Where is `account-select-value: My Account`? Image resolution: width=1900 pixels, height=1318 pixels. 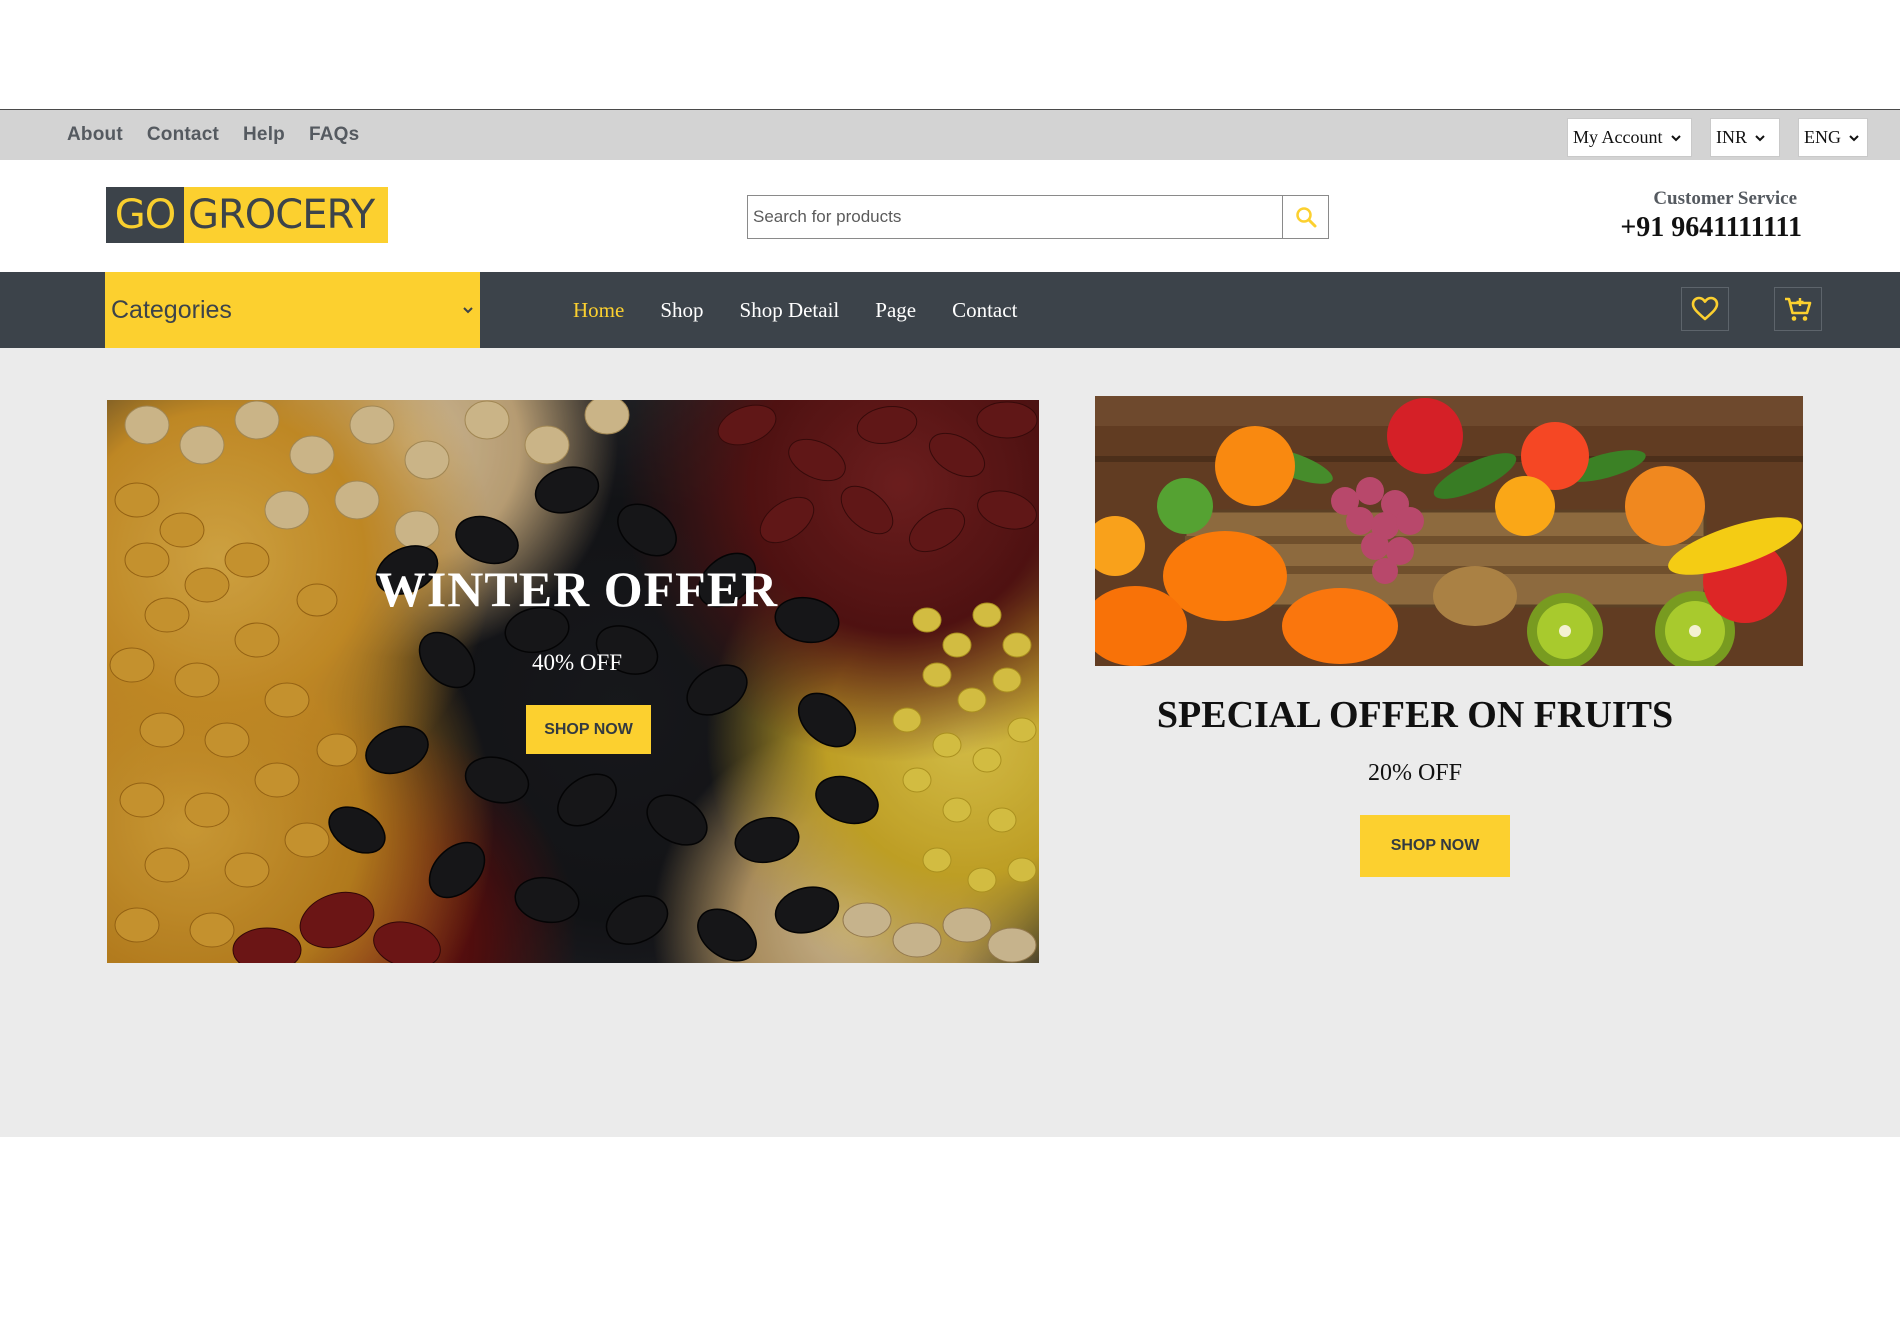 account-select-value: My Account is located at coordinates (1618, 137).